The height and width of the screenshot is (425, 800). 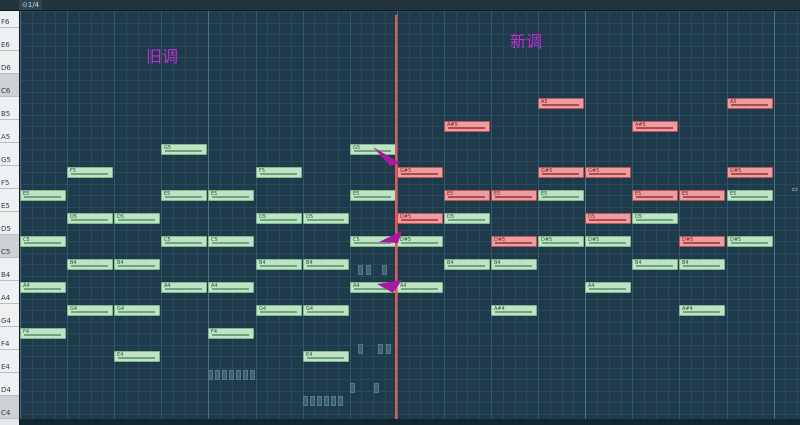 I want to click on piano-key-b4: B4, so click(x=9, y=269).